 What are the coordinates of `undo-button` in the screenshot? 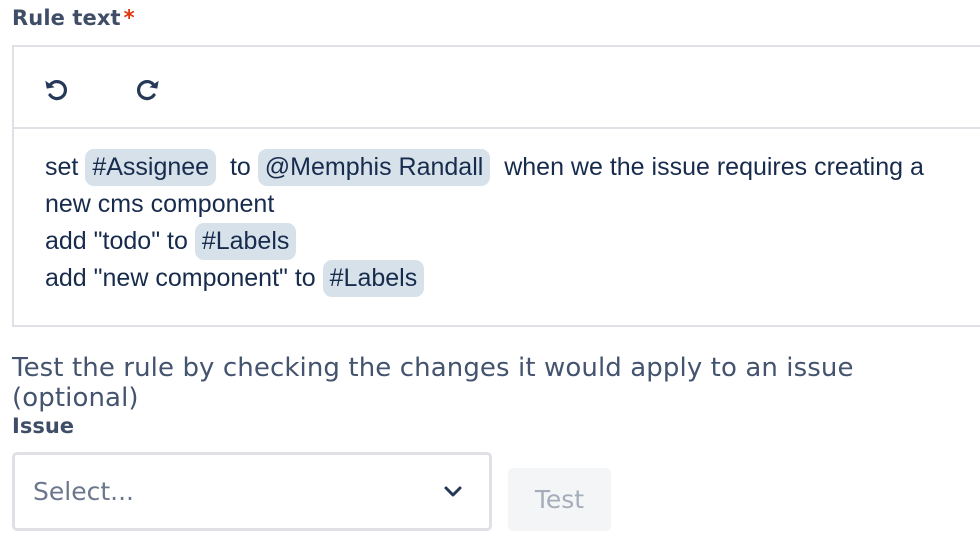 It's located at (57, 89).